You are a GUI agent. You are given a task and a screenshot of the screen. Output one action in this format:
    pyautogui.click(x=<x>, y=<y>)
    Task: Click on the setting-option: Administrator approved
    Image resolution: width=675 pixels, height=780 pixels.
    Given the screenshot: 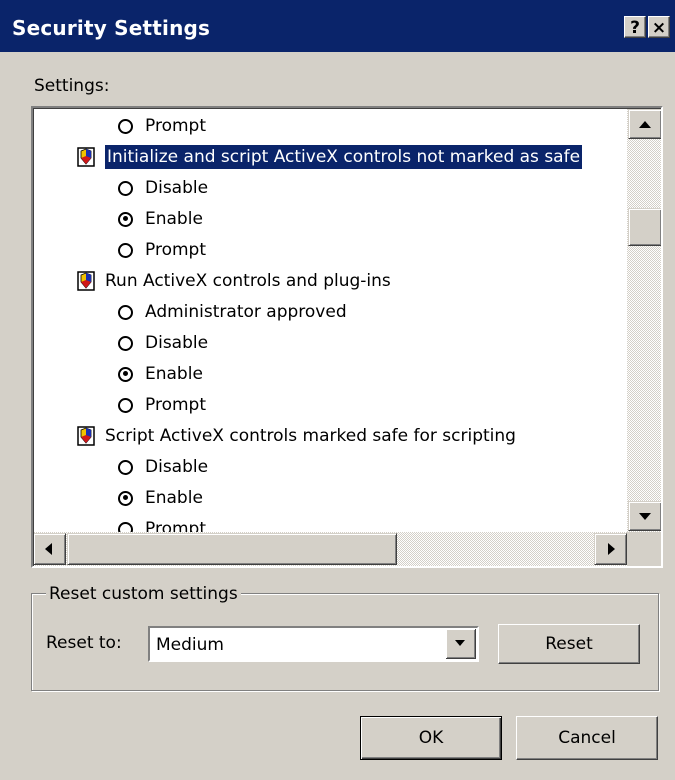 What is the action you would take?
    pyautogui.click(x=232, y=312)
    